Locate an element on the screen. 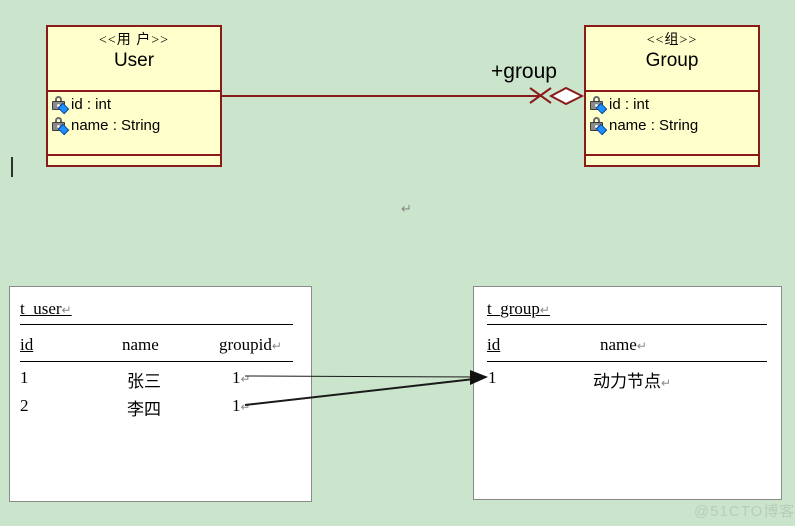 This screenshot has width=795, height=526. uml-class-user: <<用 户>> User id : int name : String is located at coordinates (134, 96).